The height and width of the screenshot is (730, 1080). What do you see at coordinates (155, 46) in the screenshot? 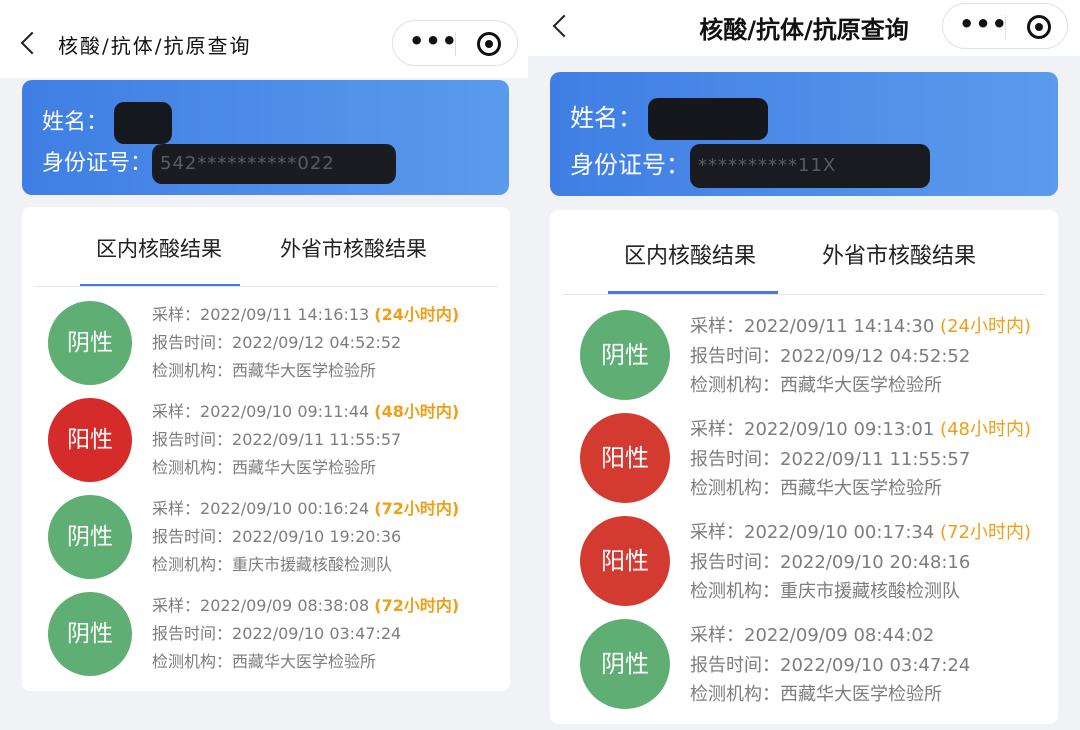
I see `page-title: 核酸/抗体/抗原查询` at bounding box center [155, 46].